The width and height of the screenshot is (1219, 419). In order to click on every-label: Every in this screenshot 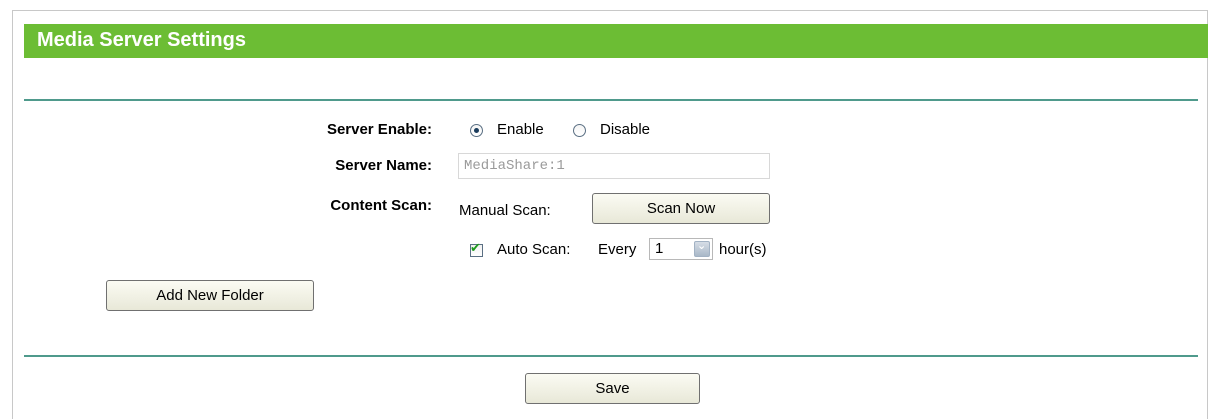, I will do `click(617, 249)`.